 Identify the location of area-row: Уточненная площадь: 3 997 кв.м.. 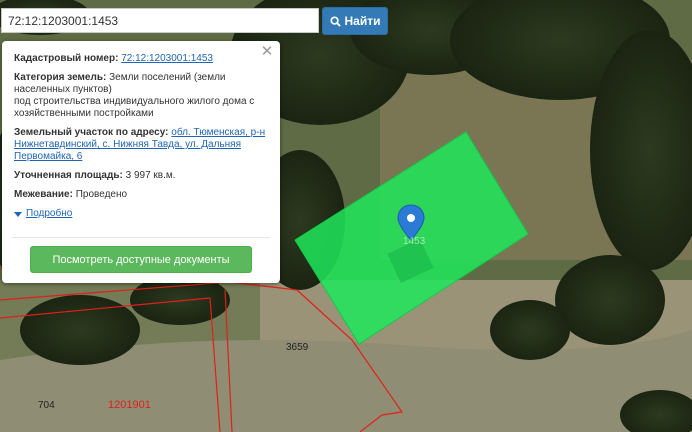
(141, 176).